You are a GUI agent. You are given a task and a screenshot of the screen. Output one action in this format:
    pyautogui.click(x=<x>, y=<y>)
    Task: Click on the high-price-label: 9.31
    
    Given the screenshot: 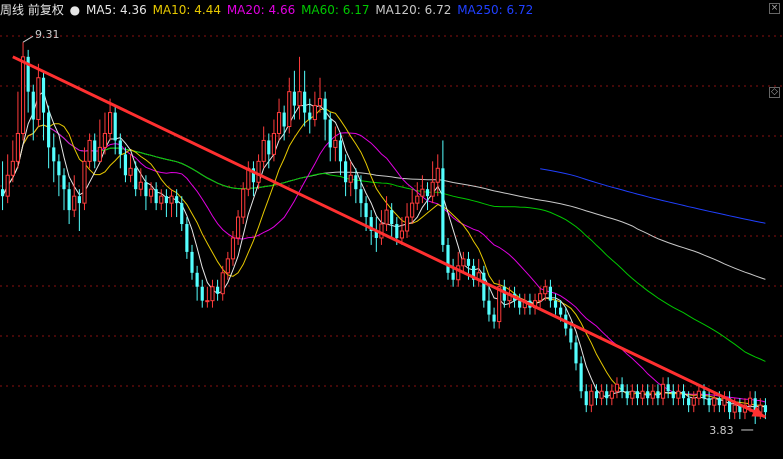 What is the action you would take?
    pyautogui.click(x=47, y=34)
    